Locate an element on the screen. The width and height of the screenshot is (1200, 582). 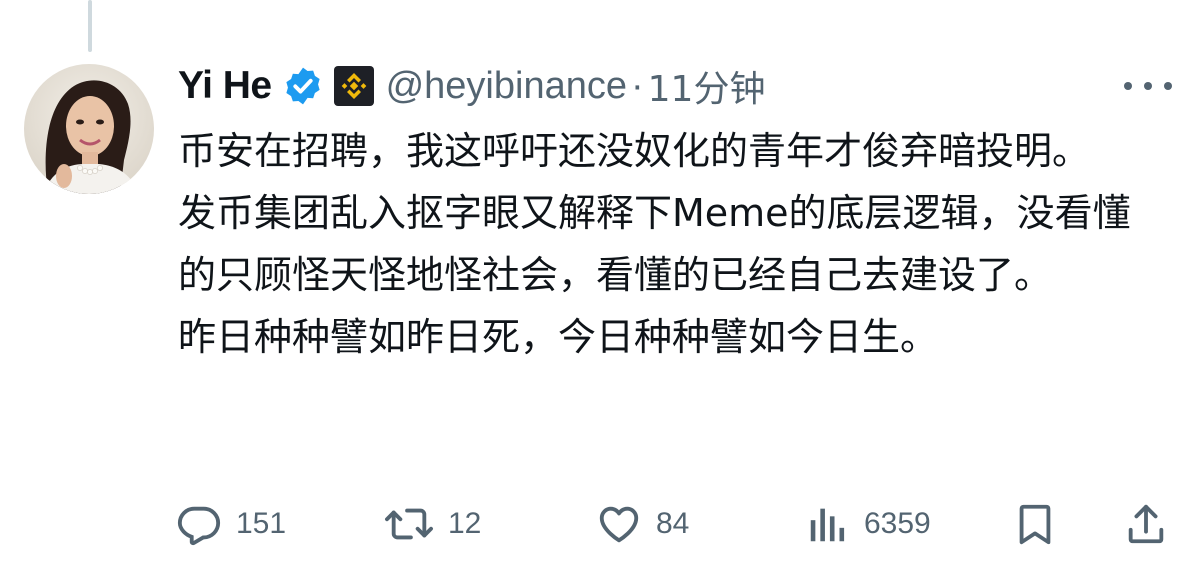
bookmark-button is located at coordinates (1035, 524).